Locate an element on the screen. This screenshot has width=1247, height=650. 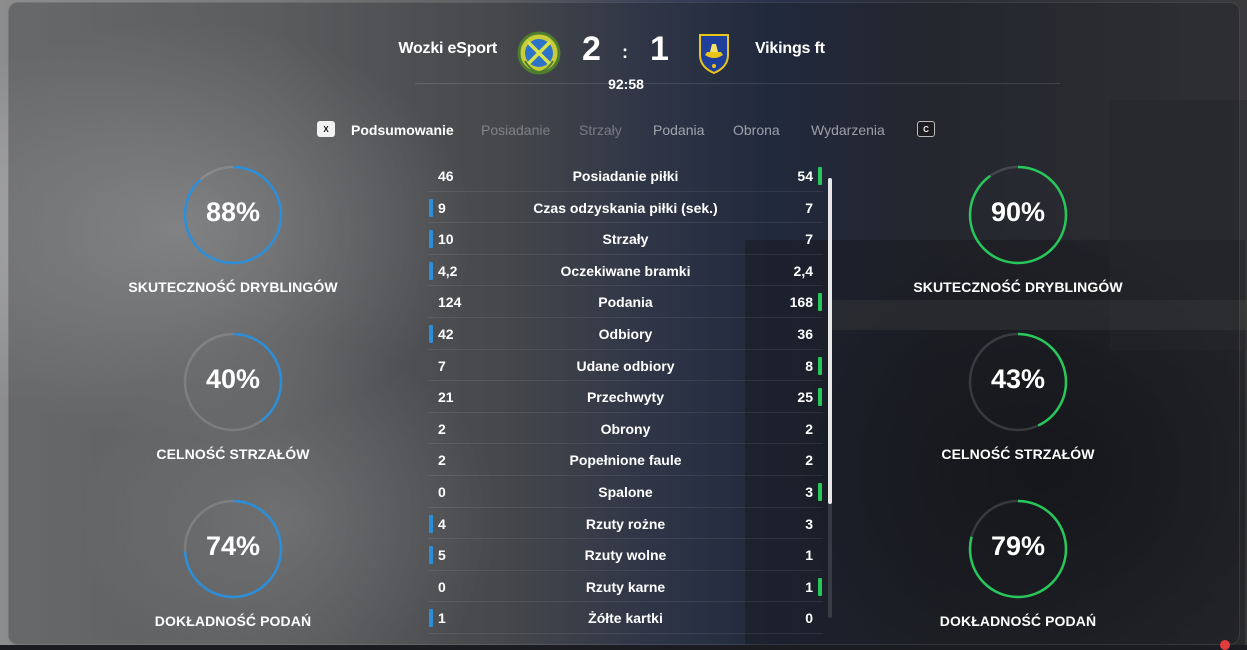
tab-strzaly: Strzały is located at coordinates (600, 130).